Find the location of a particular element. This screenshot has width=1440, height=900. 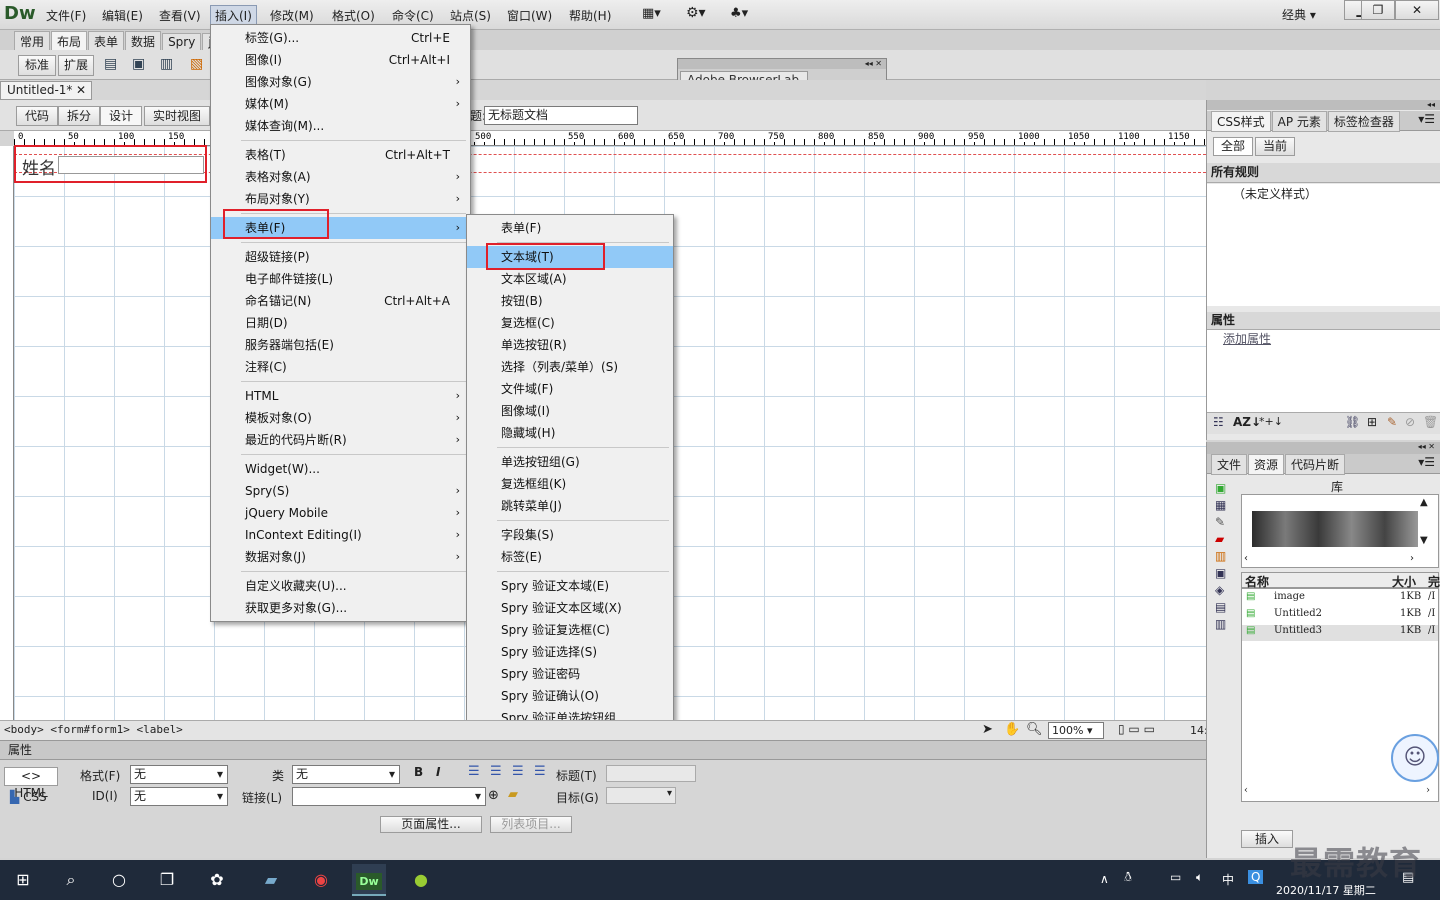

tab-snippets: 代码片断 is located at coordinates (1315, 464).